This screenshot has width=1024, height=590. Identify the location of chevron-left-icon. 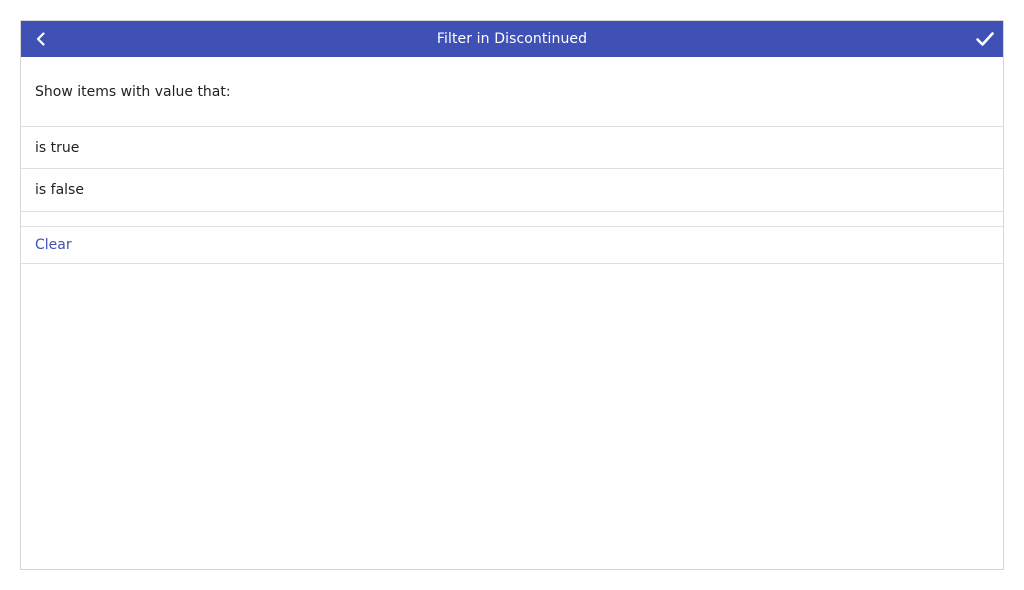
(40, 39).